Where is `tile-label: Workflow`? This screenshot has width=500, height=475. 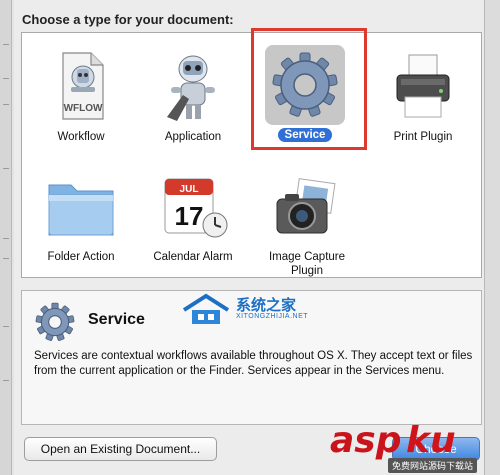
tile-label: Workflow is located at coordinates (81, 137).